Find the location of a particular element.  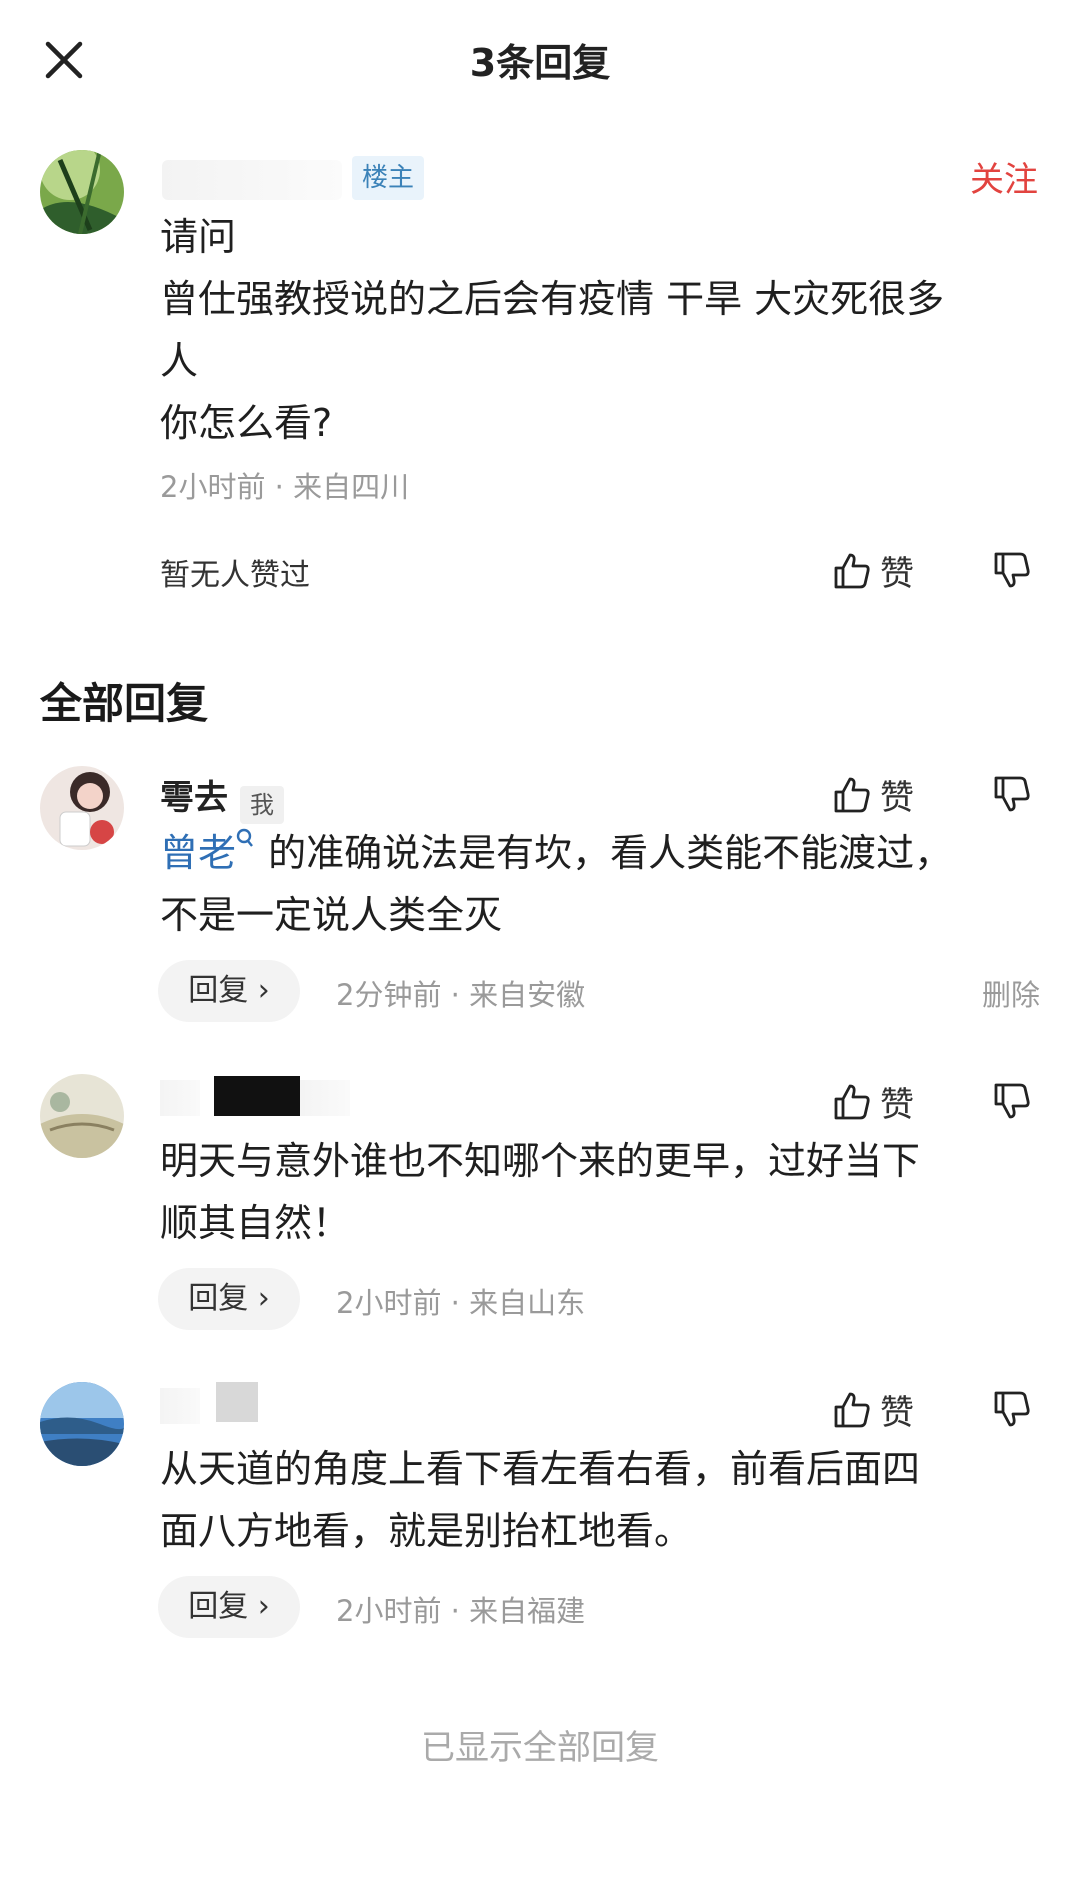

op-username-redacted is located at coordinates (252, 180).